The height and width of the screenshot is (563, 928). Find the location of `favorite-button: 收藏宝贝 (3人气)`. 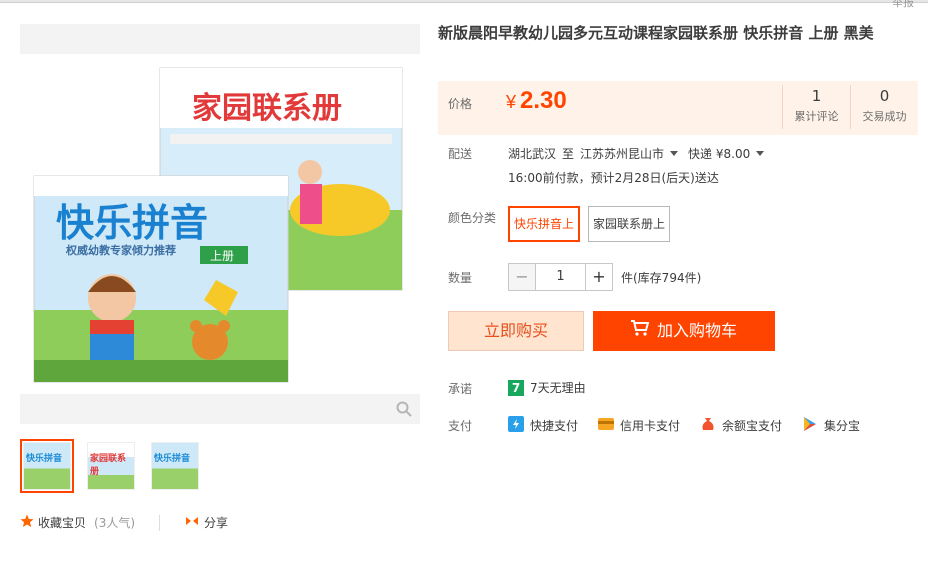

favorite-button: 收藏宝贝 (3人气) is located at coordinates (77, 522).